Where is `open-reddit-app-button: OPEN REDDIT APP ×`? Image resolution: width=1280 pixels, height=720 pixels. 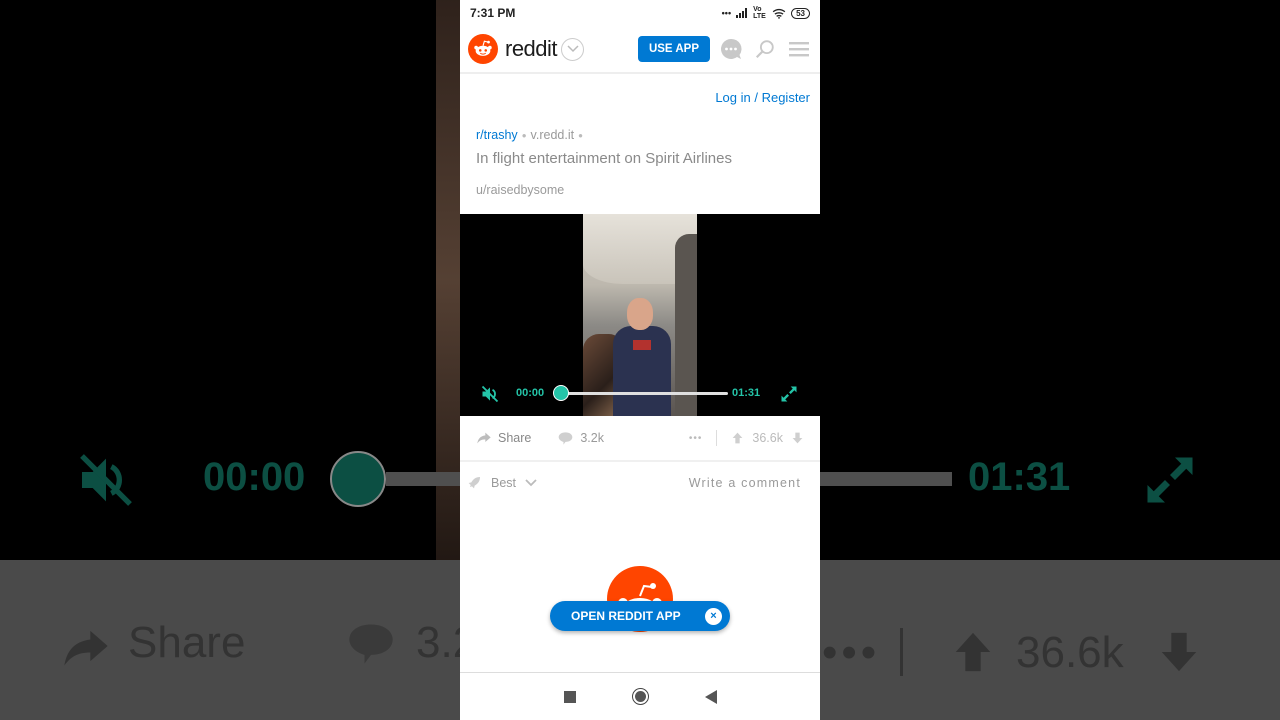 open-reddit-app-button: OPEN REDDIT APP × is located at coordinates (640, 616).